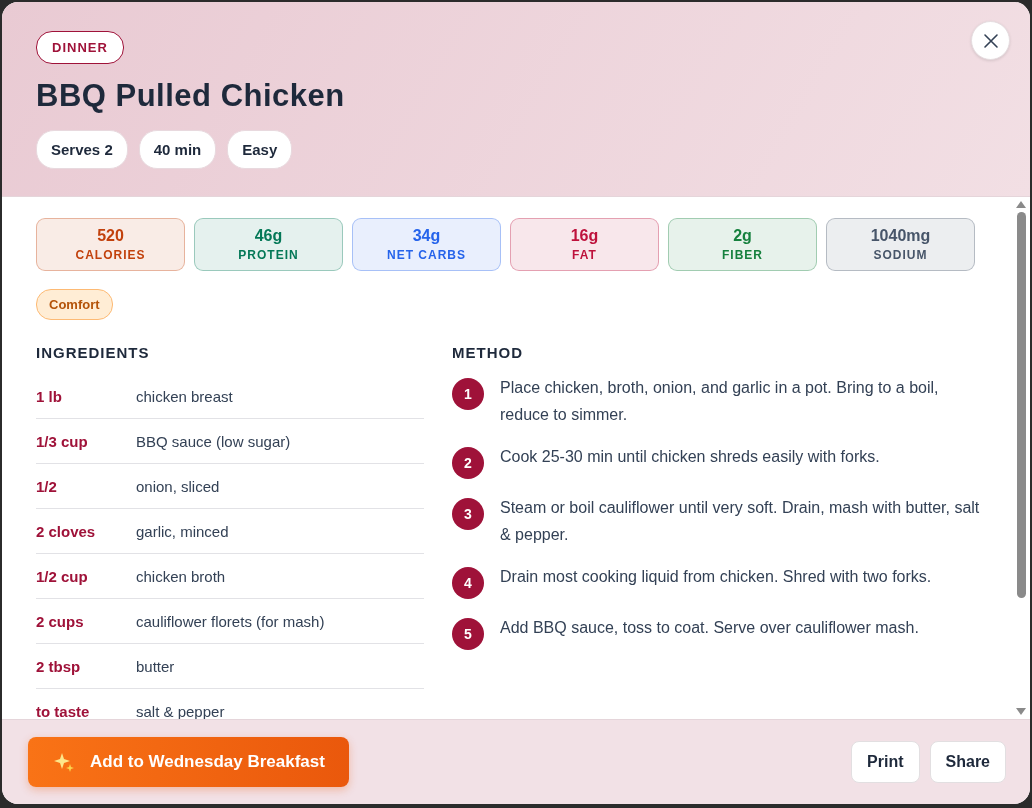  I want to click on nutrition-label: FAT, so click(584, 255).